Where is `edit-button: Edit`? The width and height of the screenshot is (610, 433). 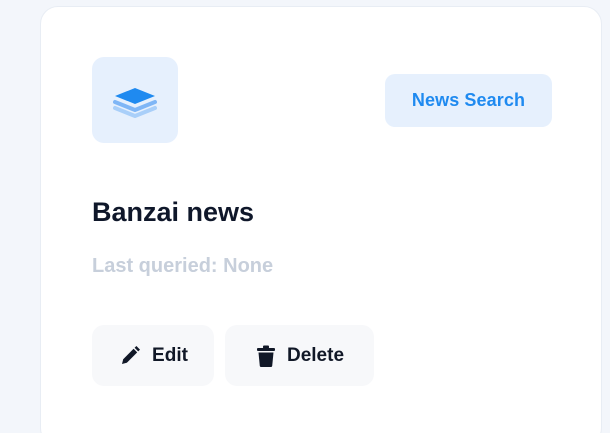
edit-button: Edit is located at coordinates (153, 355).